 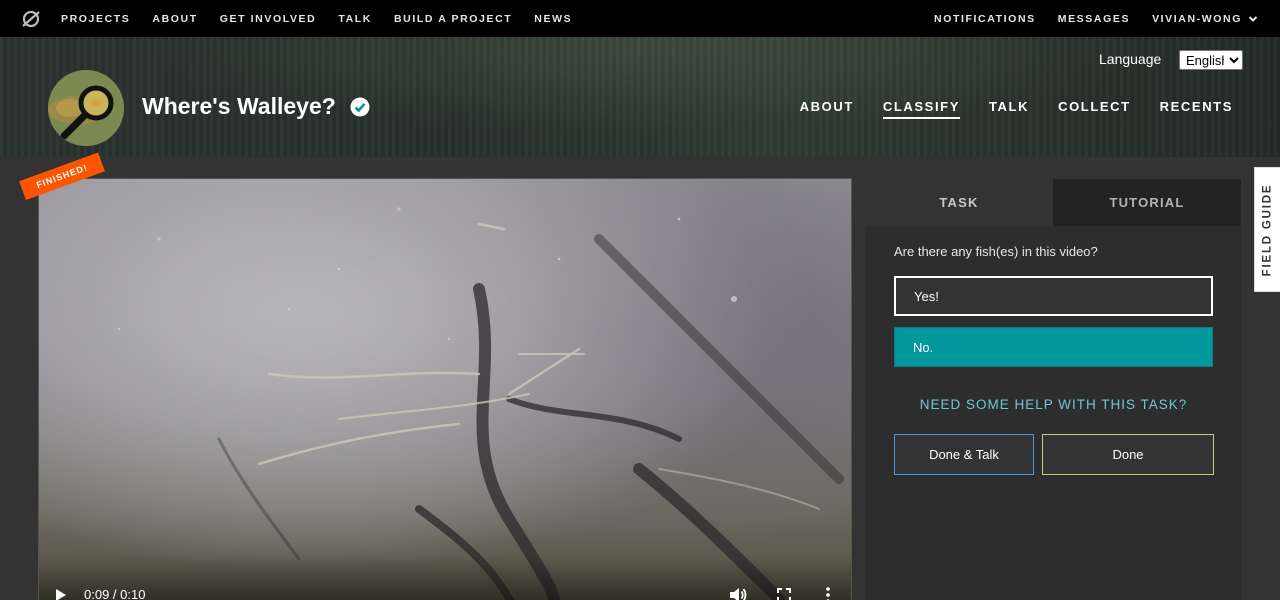 I want to click on nav-news: News, so click(x=553, y=19).